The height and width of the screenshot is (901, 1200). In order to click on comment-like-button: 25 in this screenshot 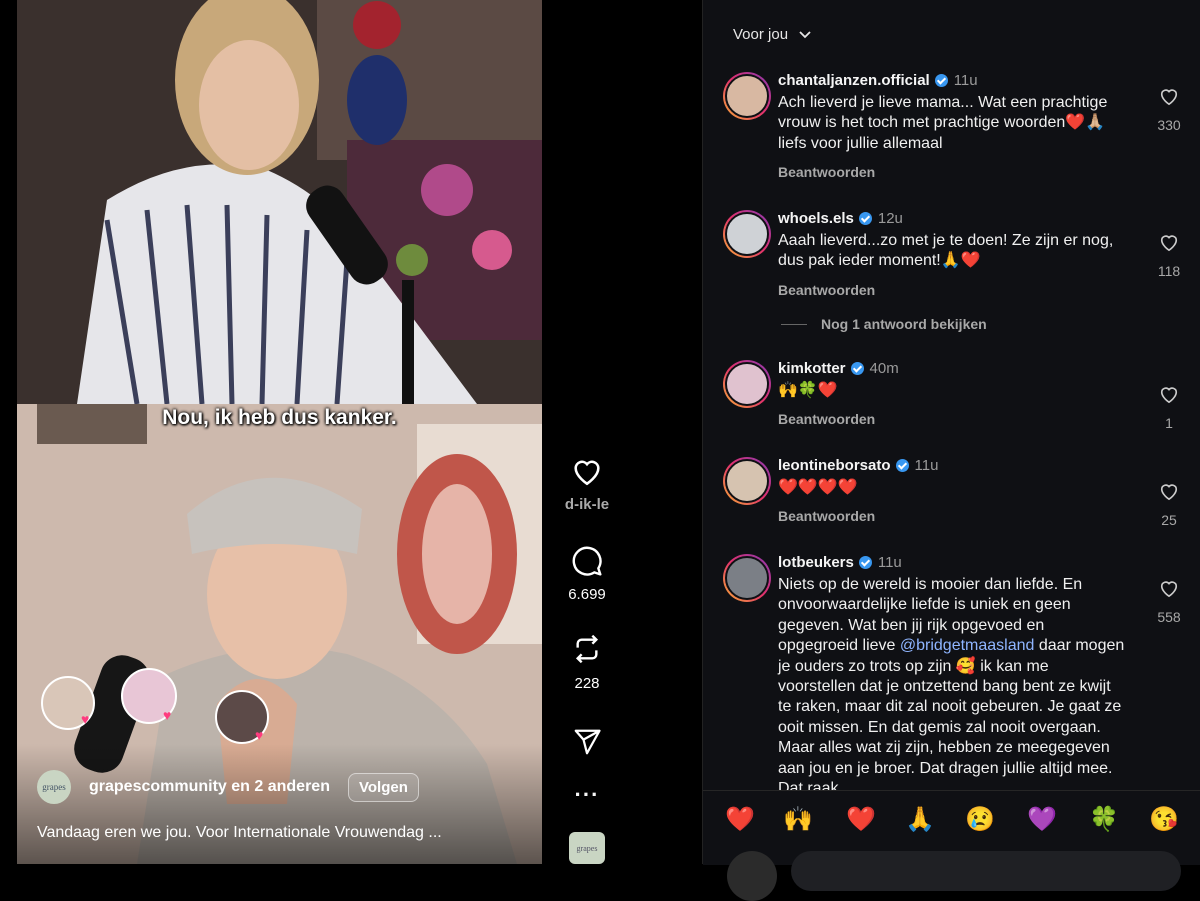, I will do `click(1169, 504)`.